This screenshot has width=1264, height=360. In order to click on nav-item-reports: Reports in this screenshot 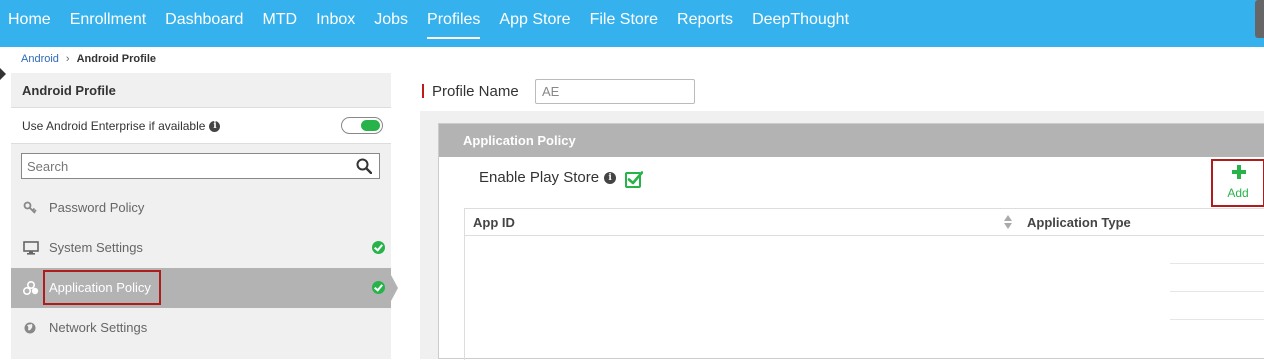, I will do `click(705, 23)`.